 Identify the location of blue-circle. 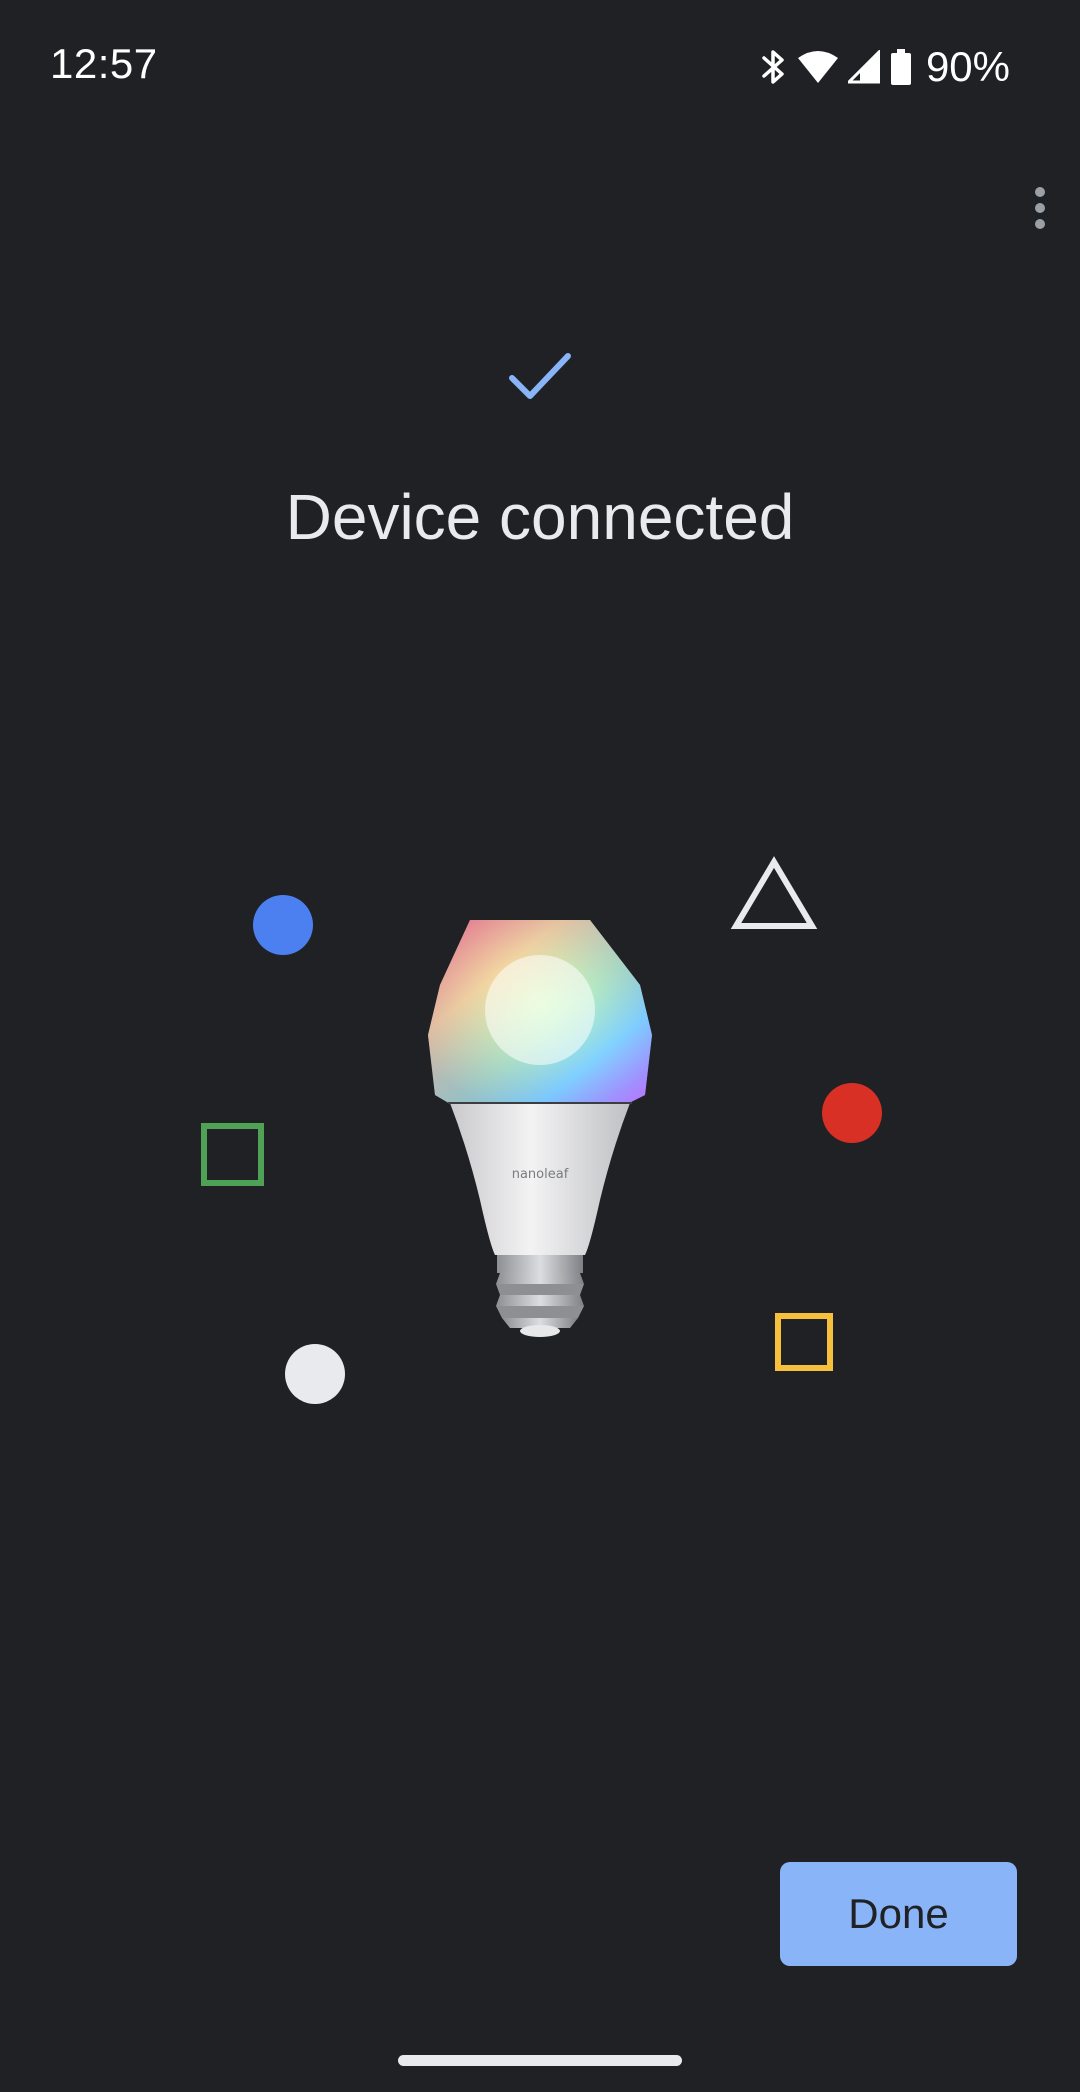
(283, 925).